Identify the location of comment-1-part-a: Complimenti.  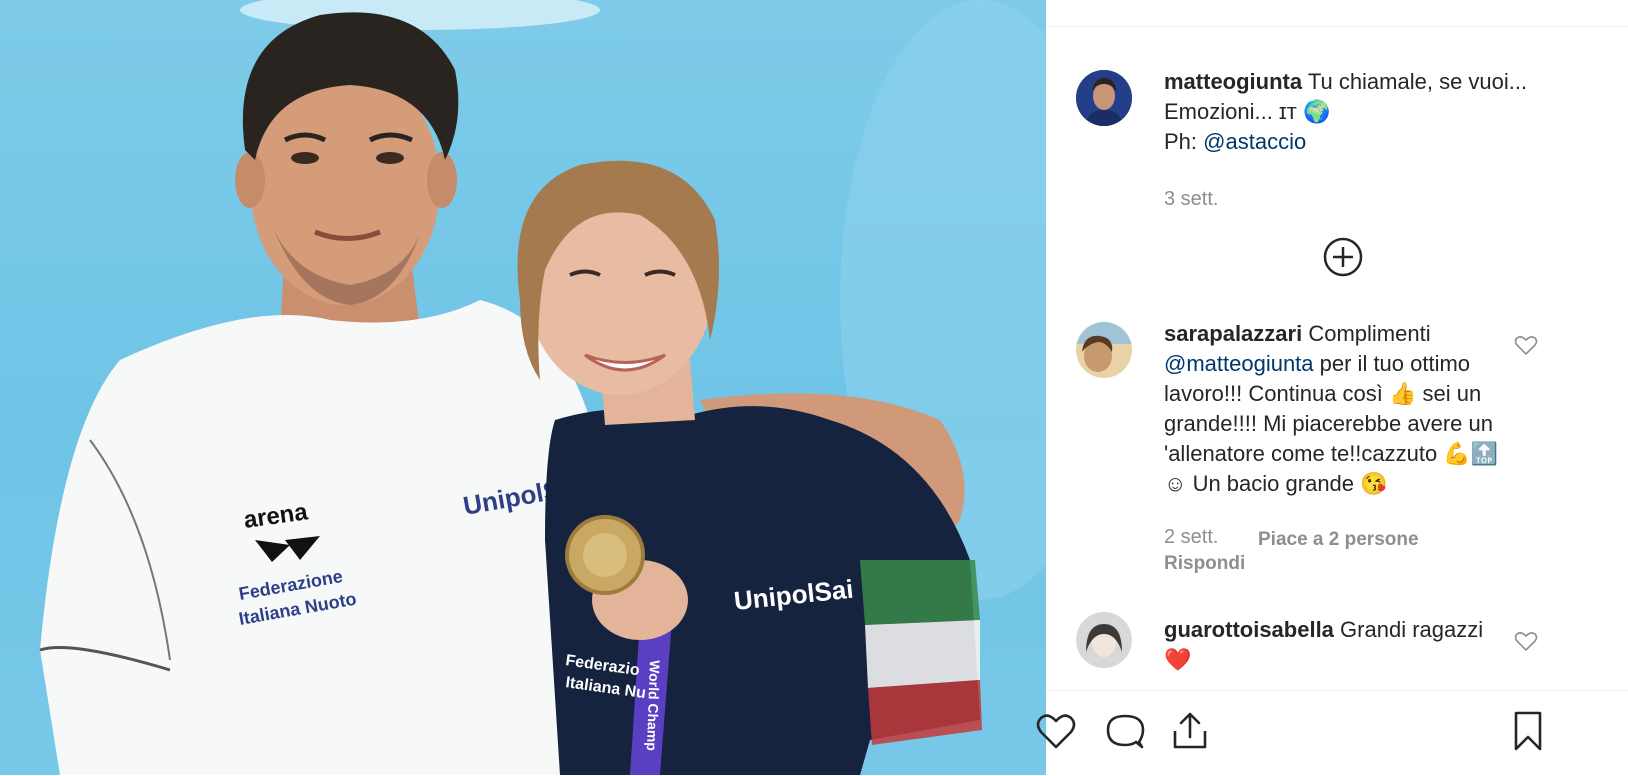
(1369, 333).